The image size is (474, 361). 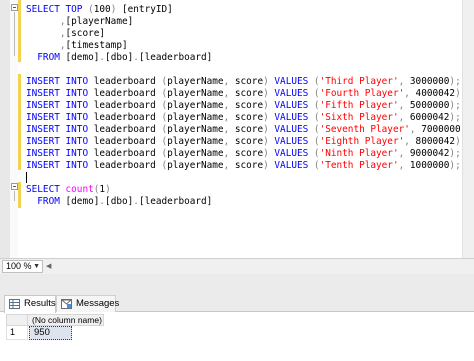 I want to click on code-token: 'Third Player', so click(x=359, y=81).